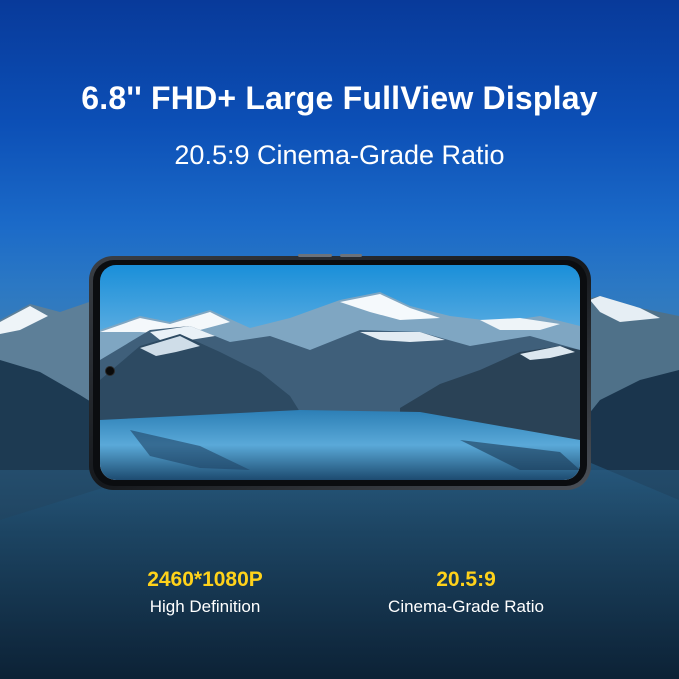 The width and height of the screenshot is (679, 679). I want to click on front-camera, so click(110, 371).